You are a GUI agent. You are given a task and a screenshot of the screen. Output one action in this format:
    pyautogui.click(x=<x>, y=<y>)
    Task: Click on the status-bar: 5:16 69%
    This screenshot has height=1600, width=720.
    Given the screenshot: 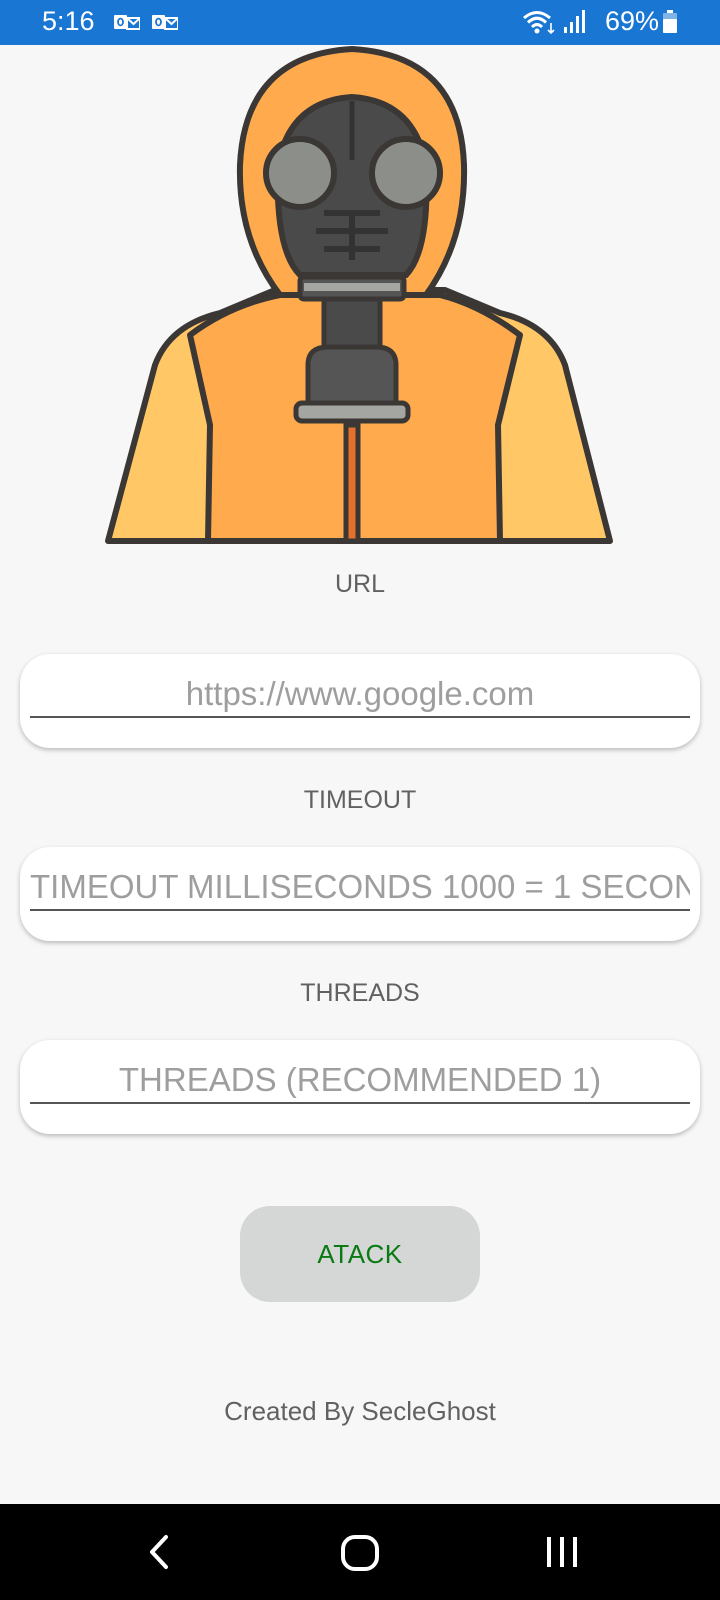 What is the action you would take?
    pyautogui.click(x=360, y=22)
    